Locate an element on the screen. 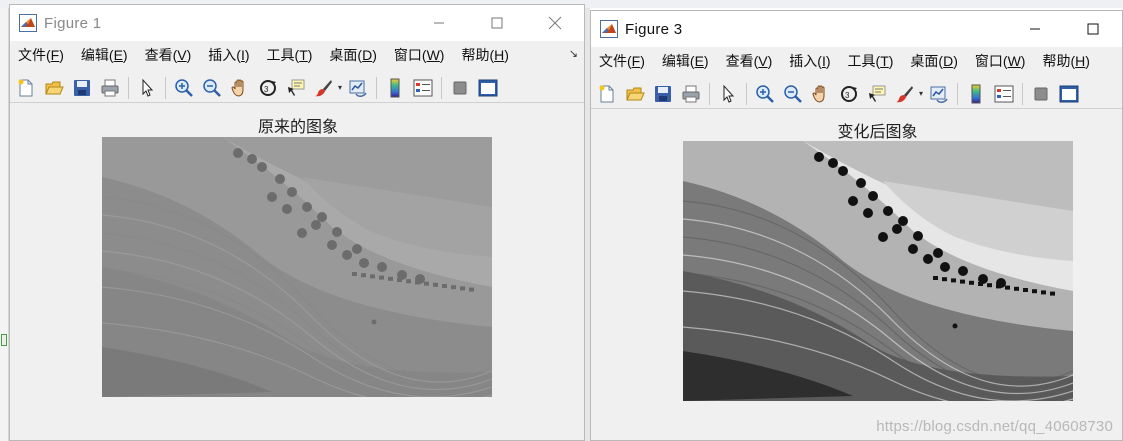  rotate-3d-icon: 3 is located at coordinates (268, 88).